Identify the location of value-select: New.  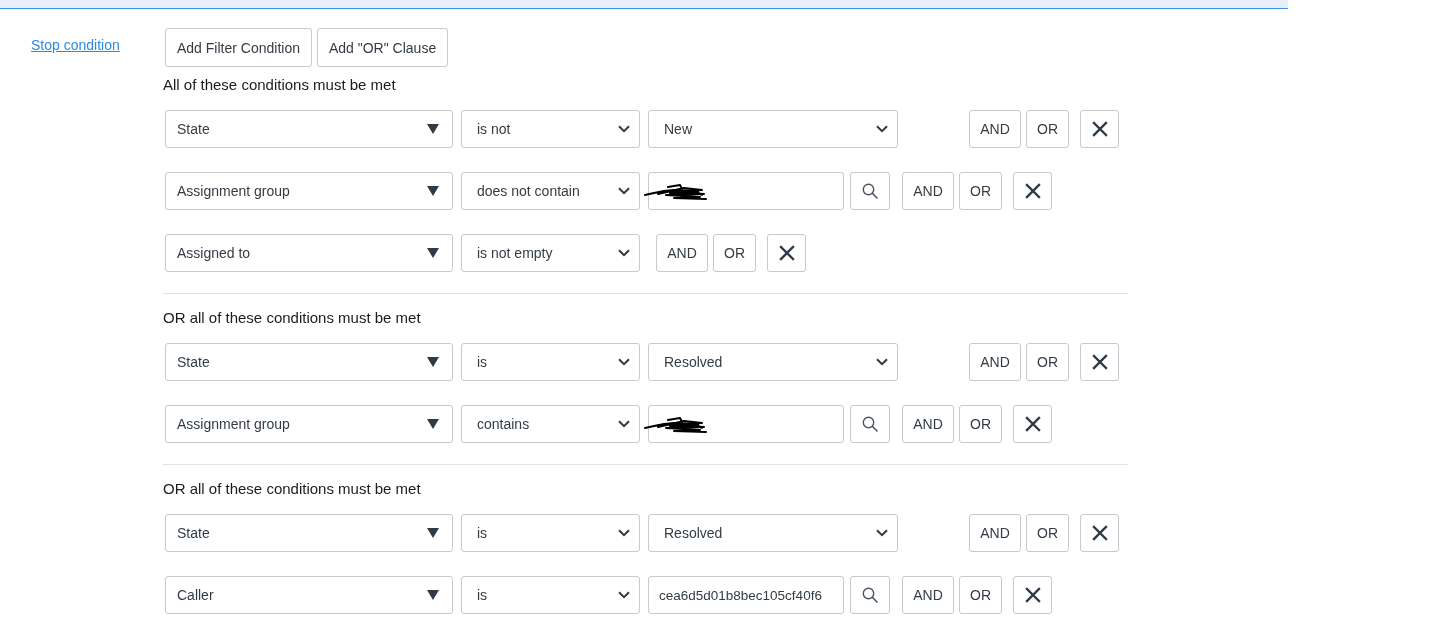
(773, 129).